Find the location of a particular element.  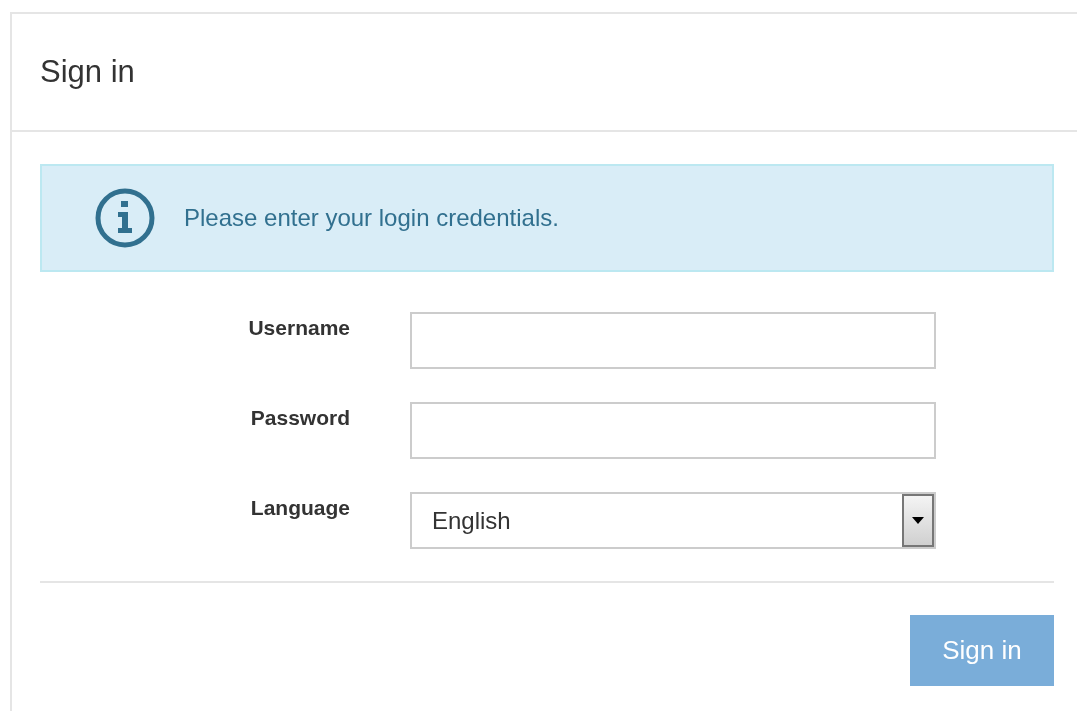

username-field is located at coordinates (673, 340).